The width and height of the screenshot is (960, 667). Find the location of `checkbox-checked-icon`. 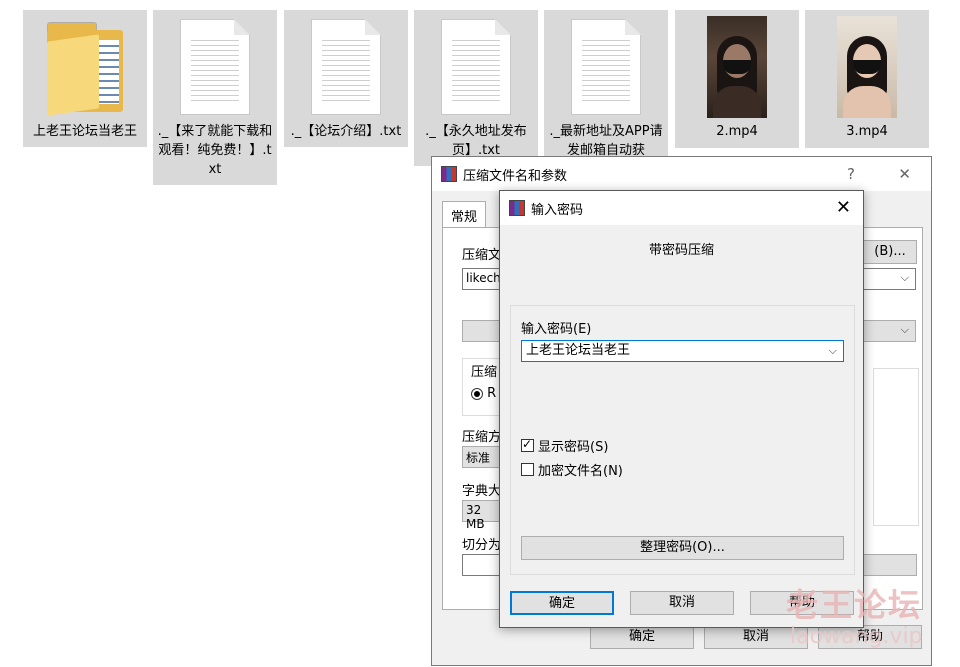

checkbox-checked-icon is located at coordinates (527, 444).